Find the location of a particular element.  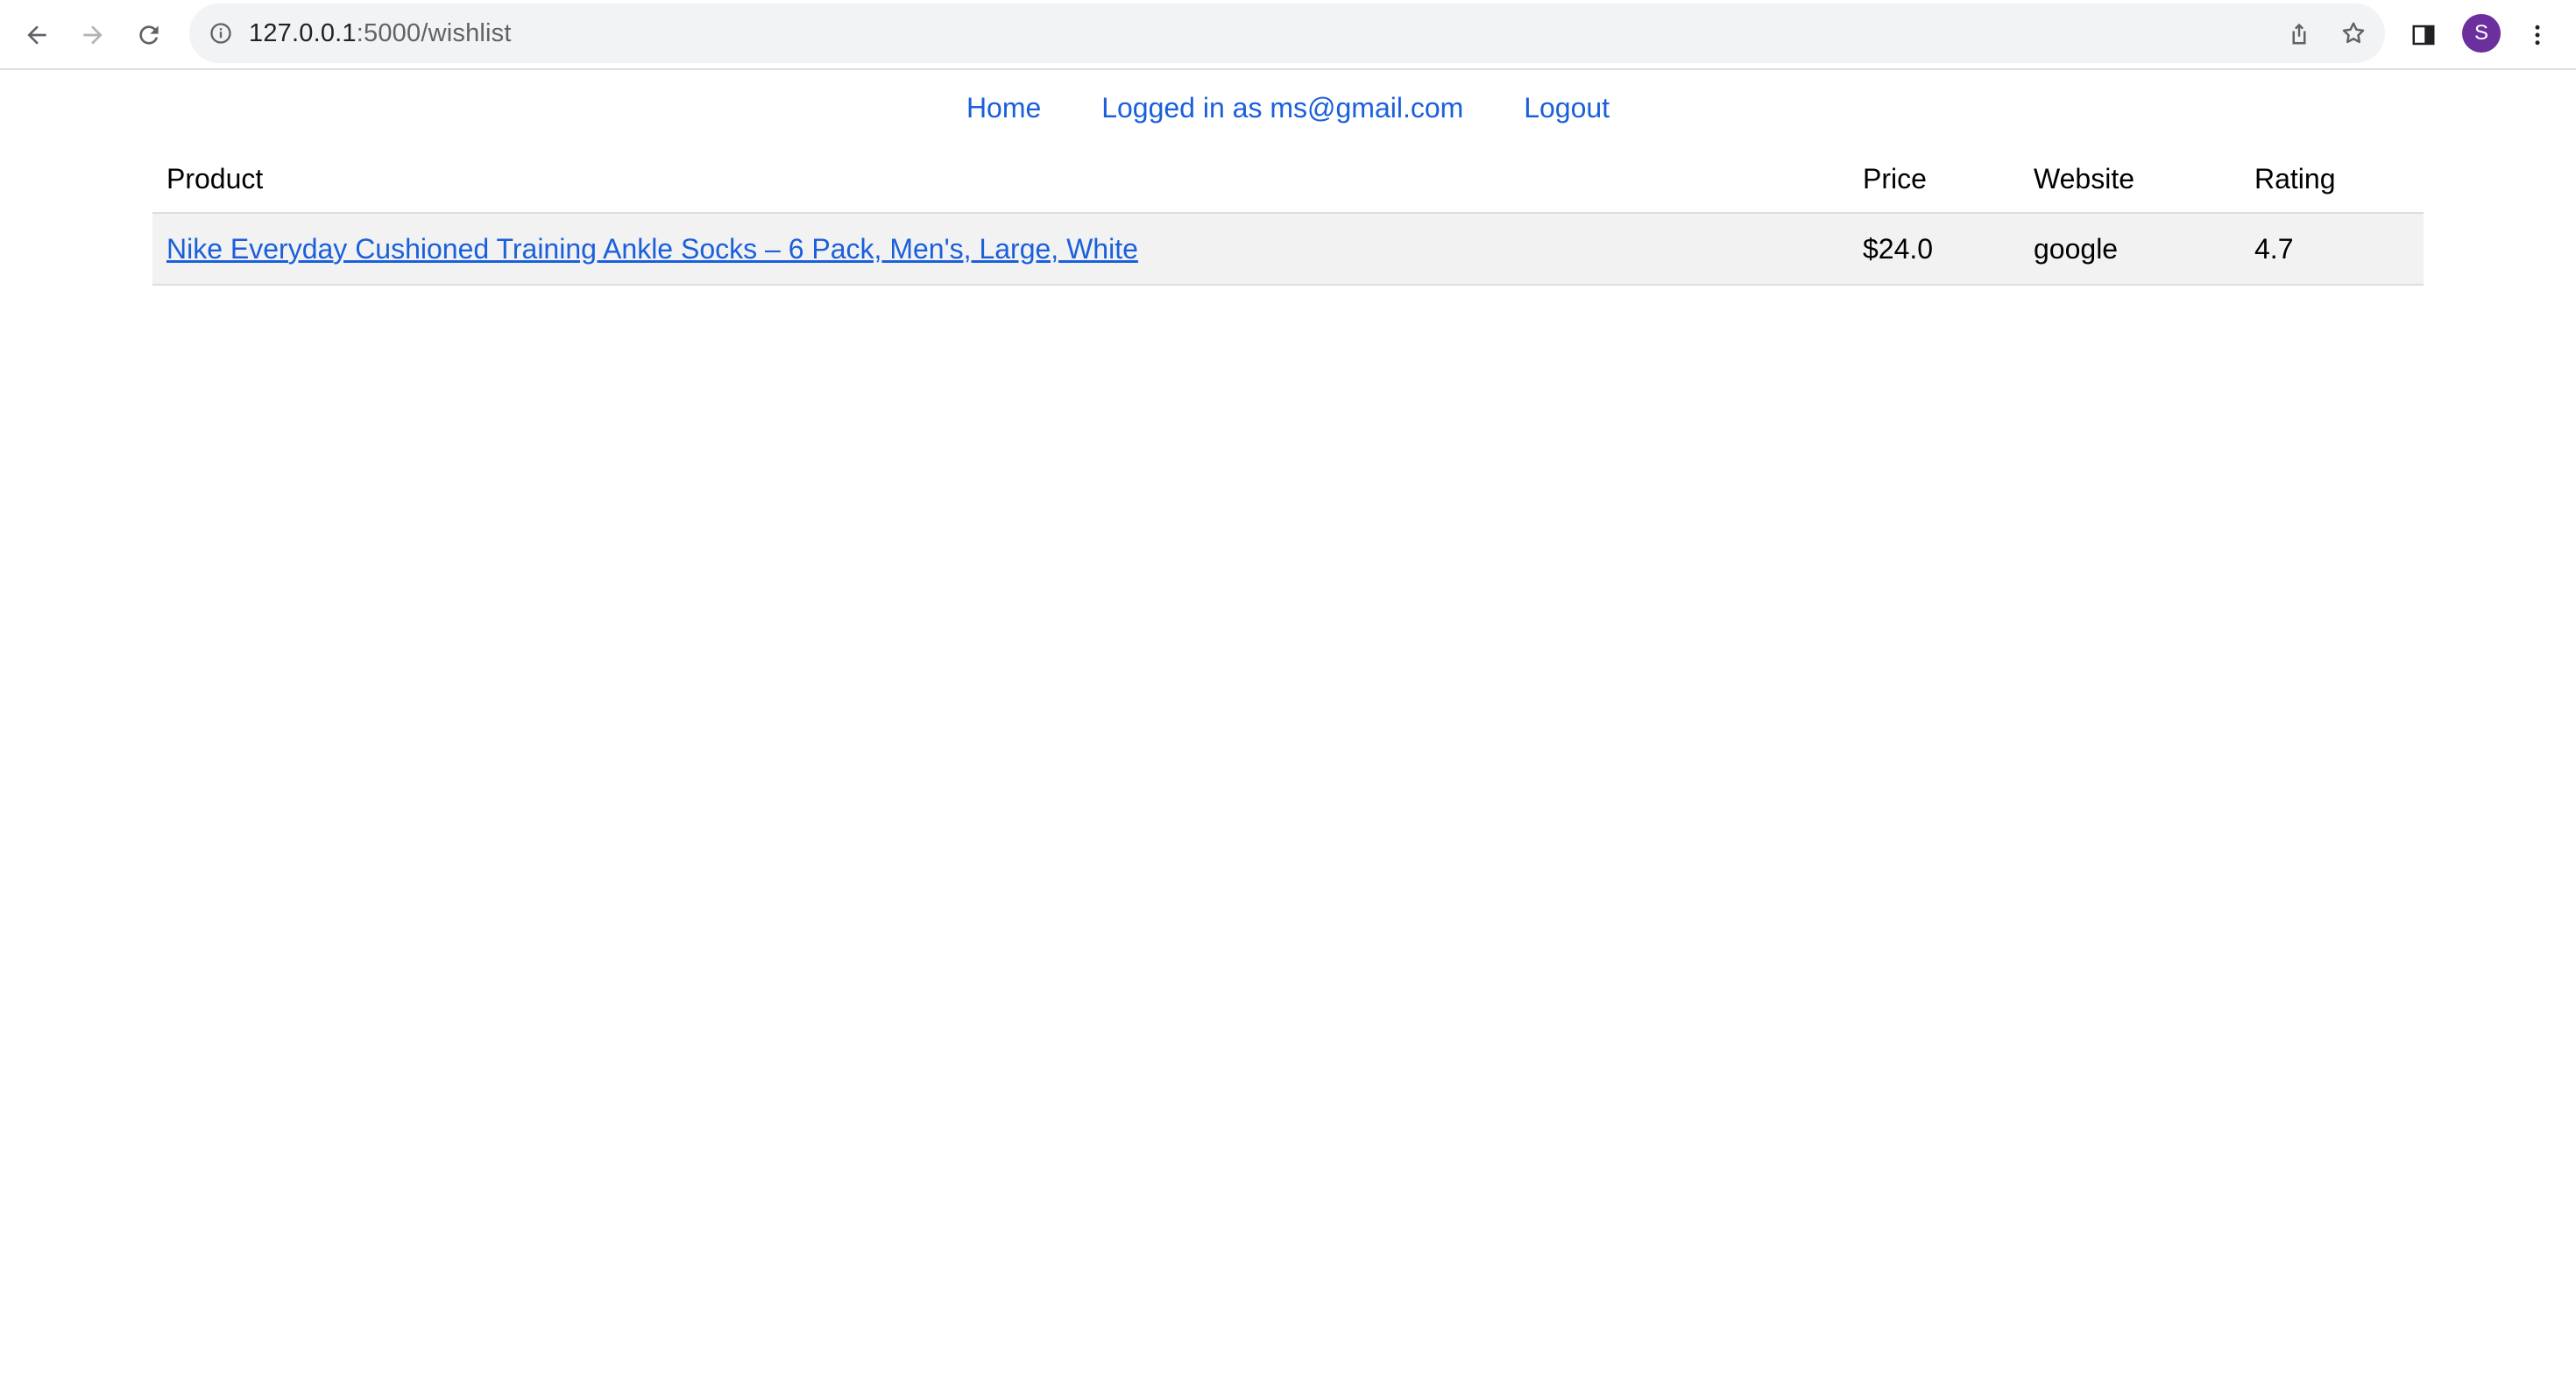

reload-icon is located at coordinates (149, 35).